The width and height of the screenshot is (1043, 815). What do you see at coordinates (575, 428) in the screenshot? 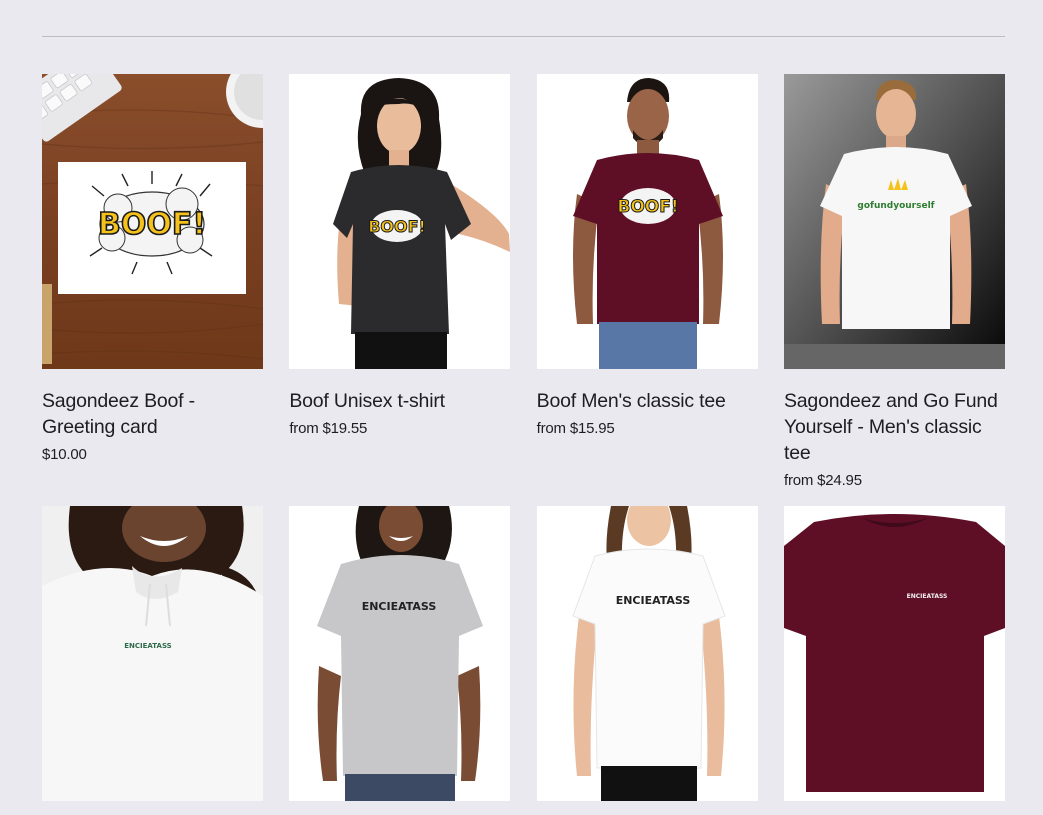
I see `product-price: from $15.95` at bounding box center [575, 428].